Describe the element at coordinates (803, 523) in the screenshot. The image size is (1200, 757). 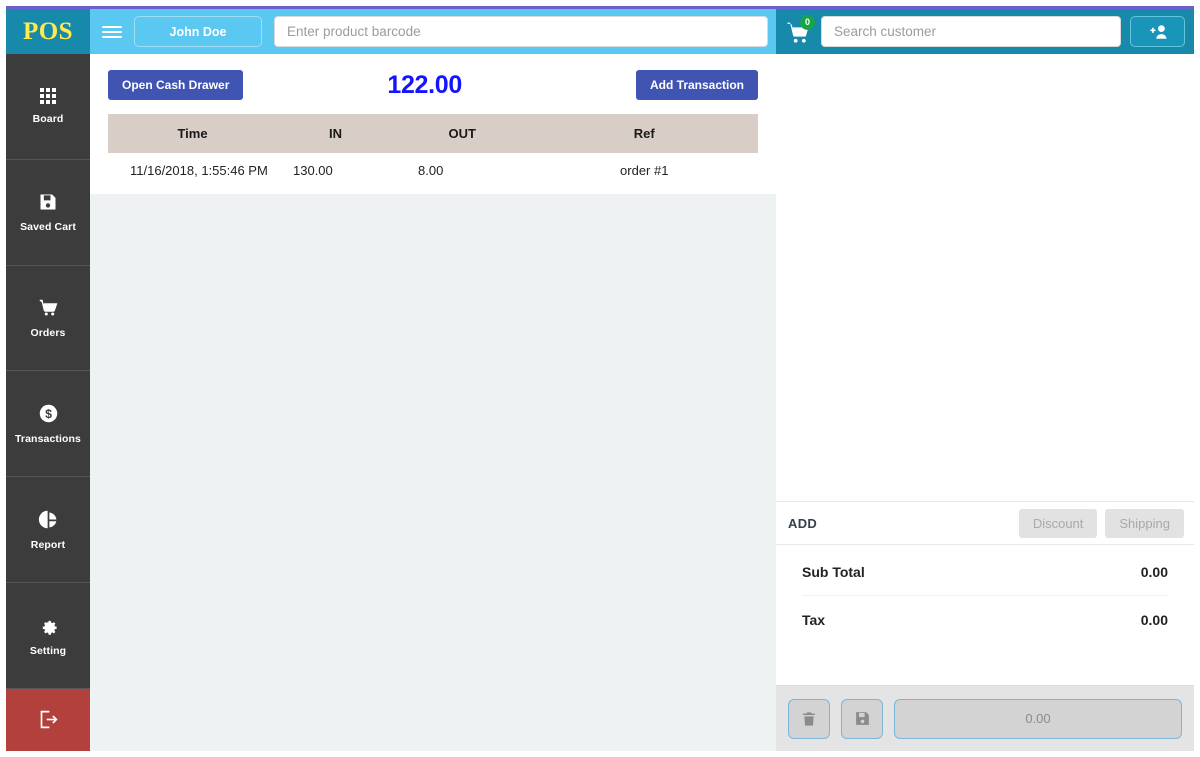
I see `add-label: ADD` at that location.